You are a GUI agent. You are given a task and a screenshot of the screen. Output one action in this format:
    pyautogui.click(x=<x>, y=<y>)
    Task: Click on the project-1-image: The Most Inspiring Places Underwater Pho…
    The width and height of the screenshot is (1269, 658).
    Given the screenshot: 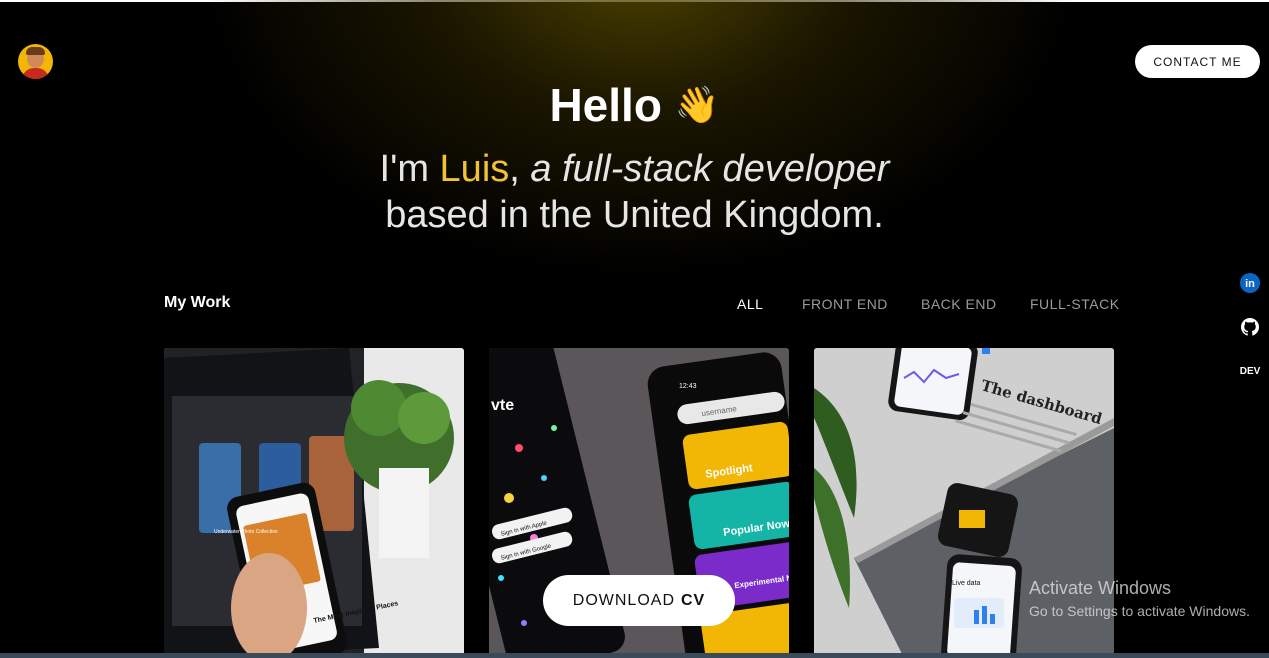 What is the action you would take?
    pyautogui.click(x=314, y=503)
    